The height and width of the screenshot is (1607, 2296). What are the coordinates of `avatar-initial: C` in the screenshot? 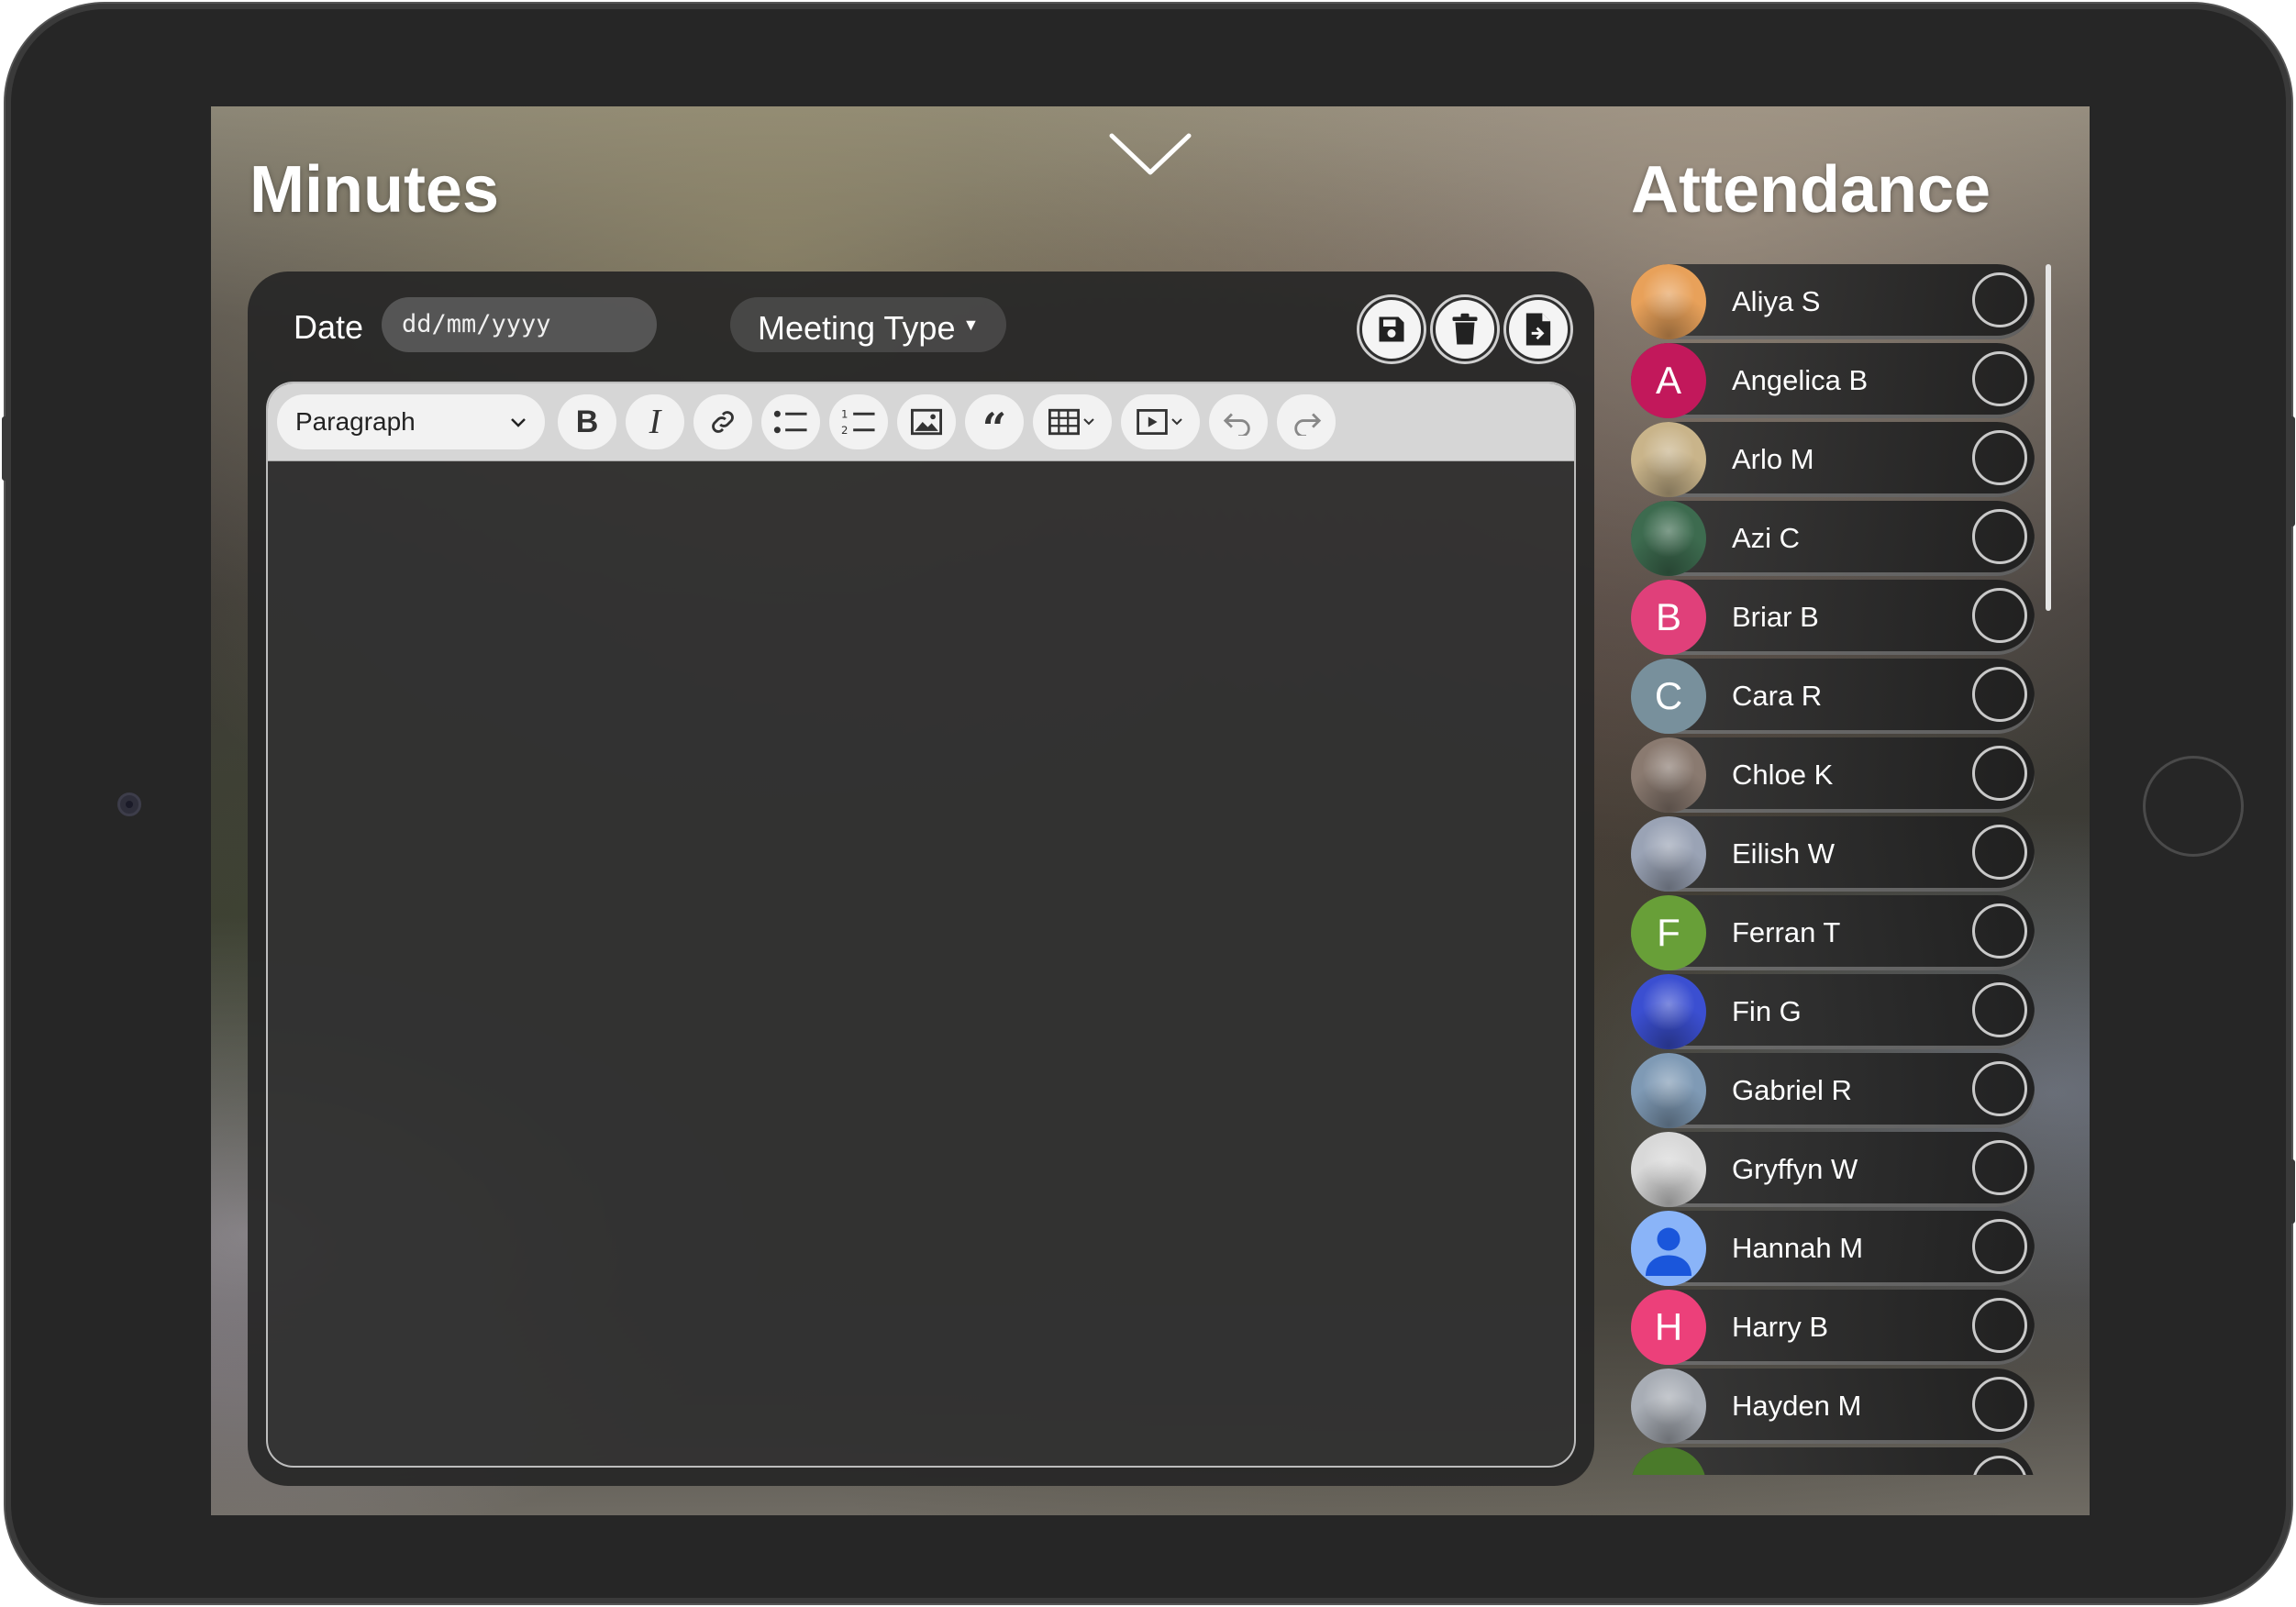 It's located at (1668, 695).